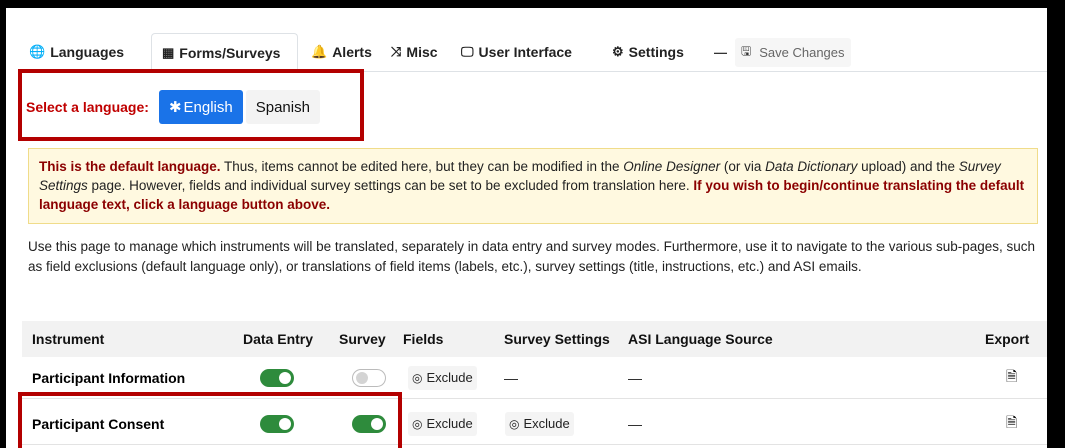 This screenshot has height=448, width=1065. I want to click on col-survey: Survey, so click(362, 339).